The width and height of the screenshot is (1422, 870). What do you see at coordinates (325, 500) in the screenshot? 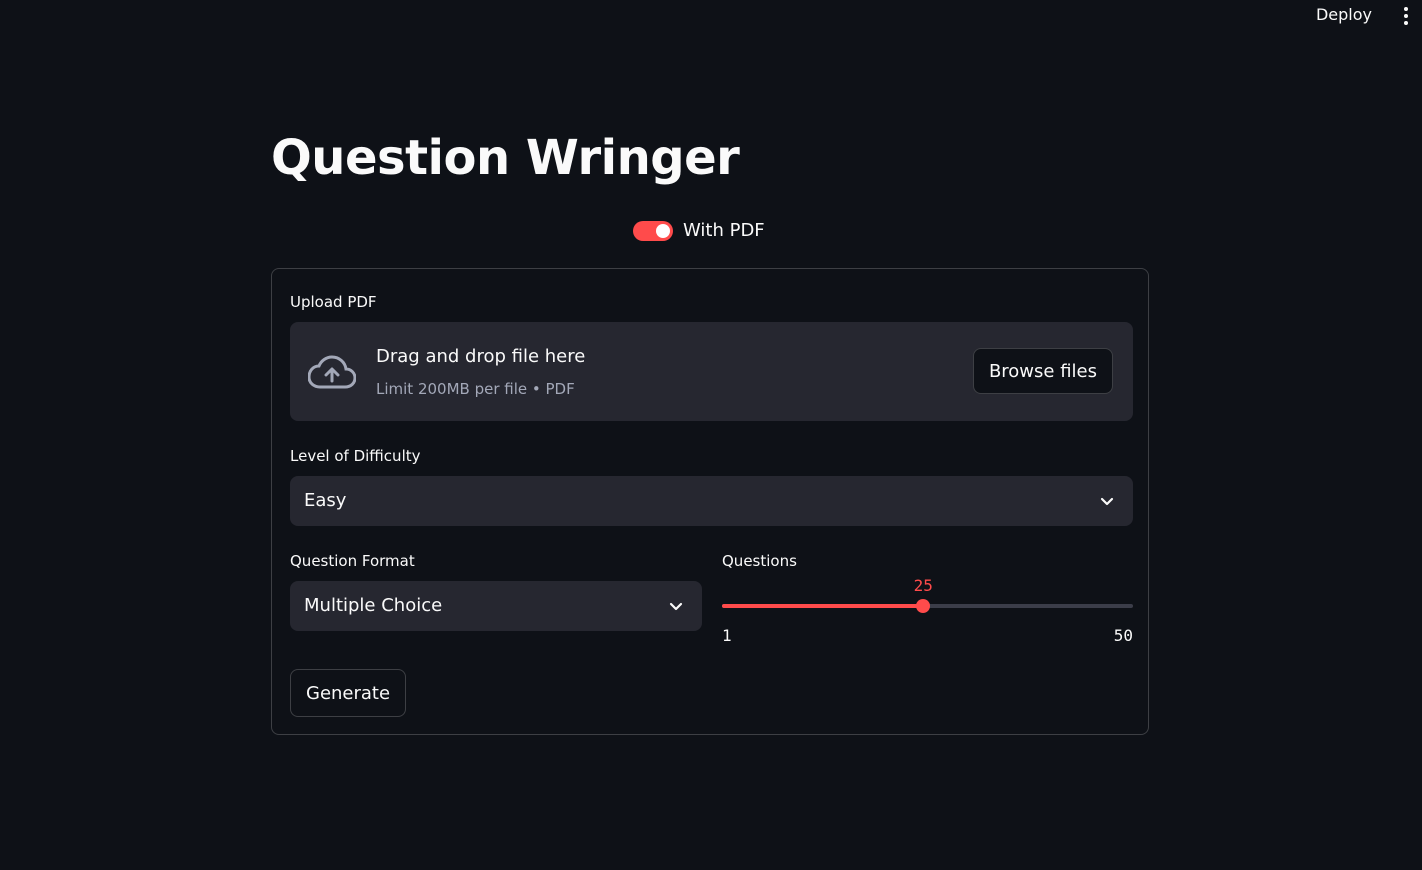
I see `difficulty-value: Easy` at bounding box center [325, 500].